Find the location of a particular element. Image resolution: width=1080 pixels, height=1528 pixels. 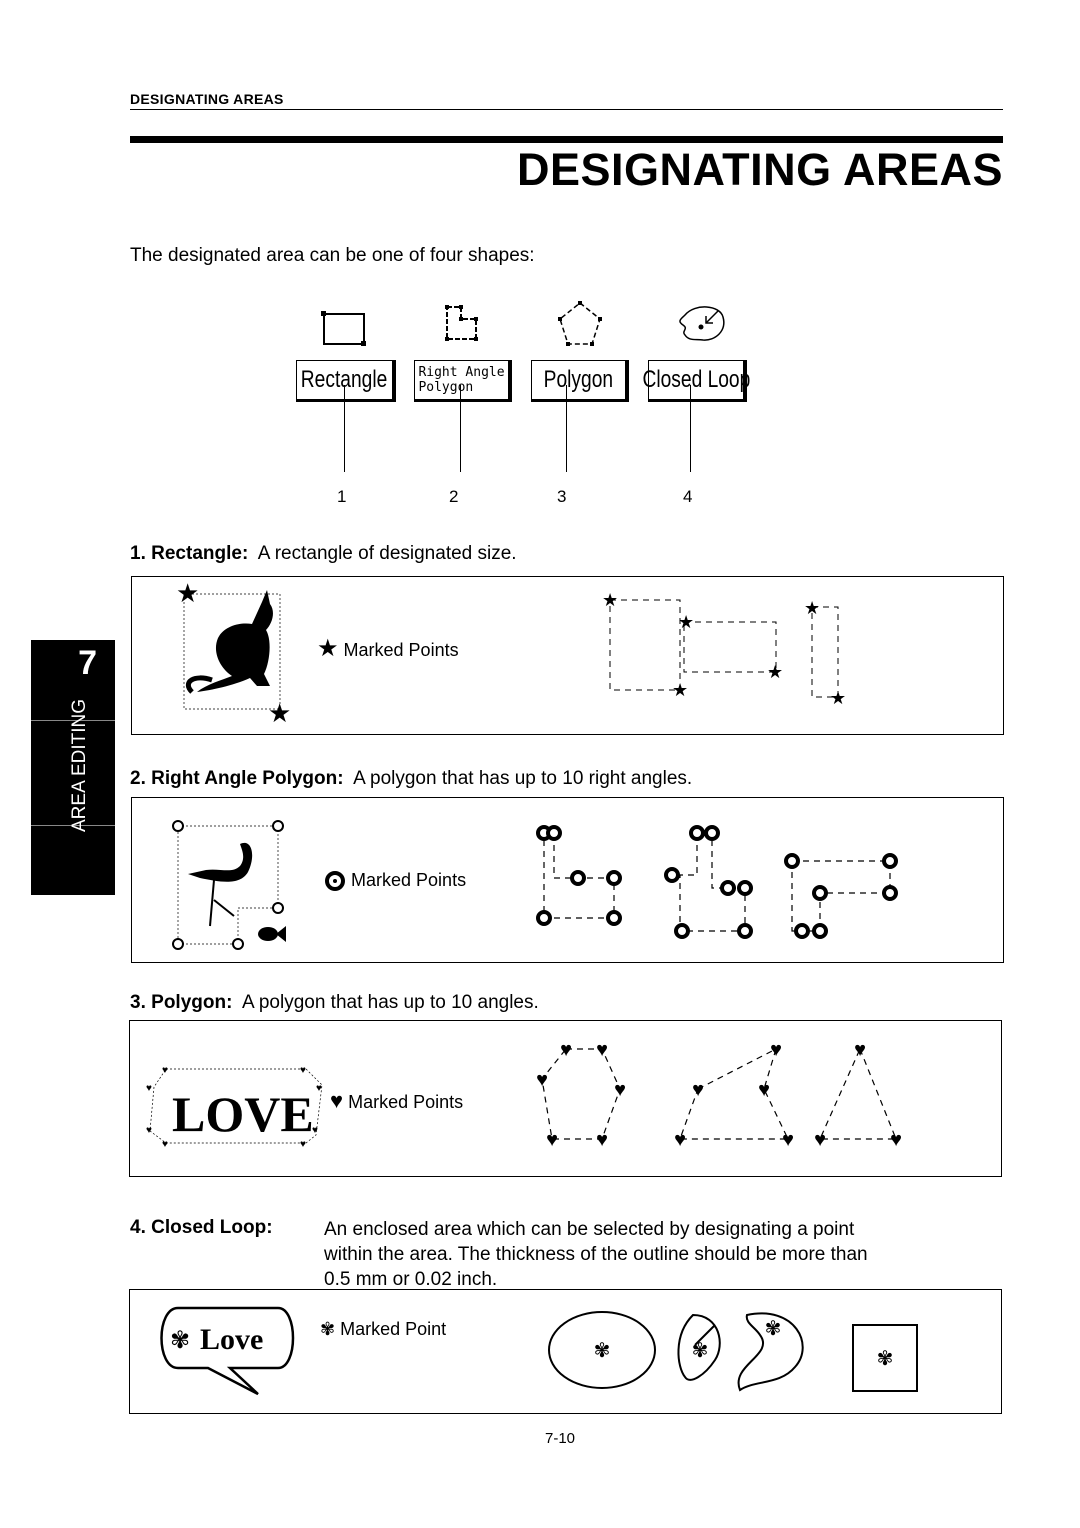

page-title: DESIGNATING AREAS is located at coordinates (759, 169).